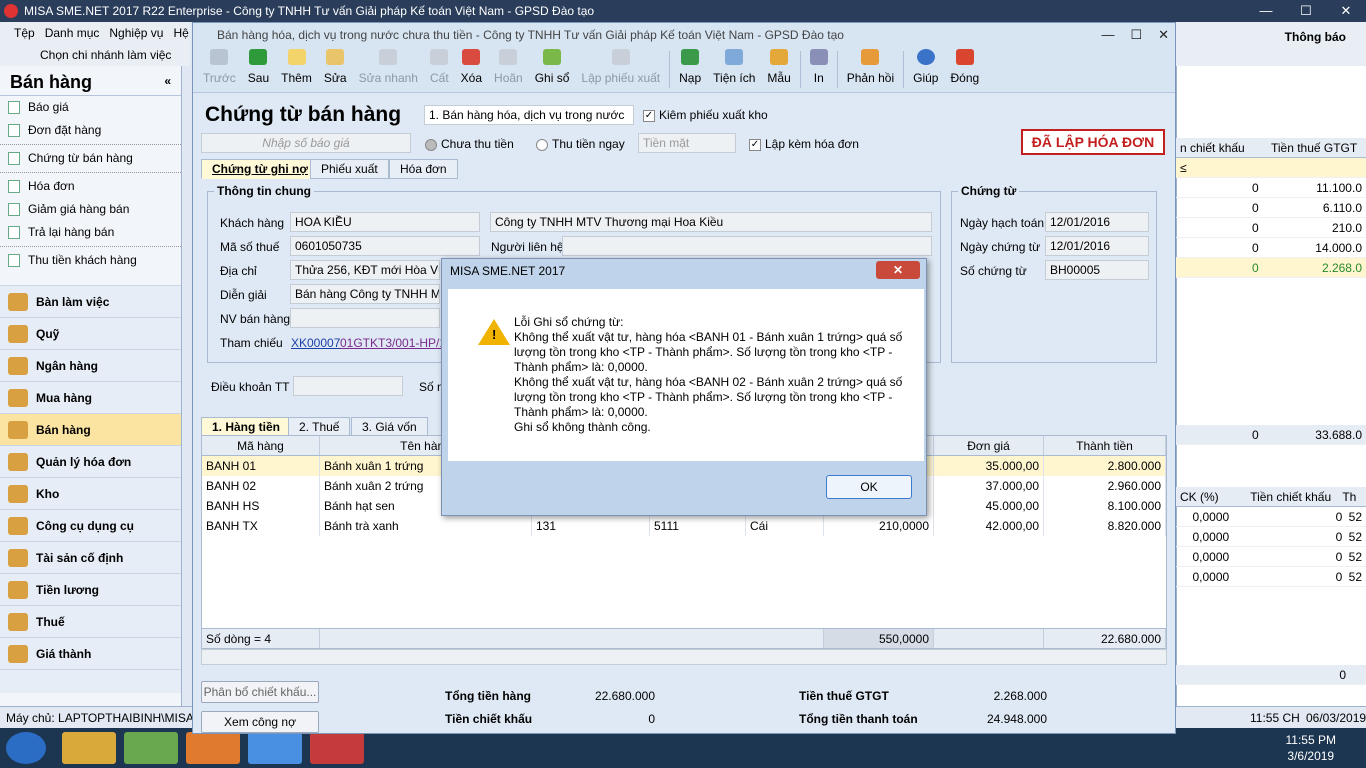 Image resolution: width=1366 pixels, height=768 pixels. Describe the element at coordinates (72, 33) in the screenshot. I see `menu-catalog: Danh mục` at that location.